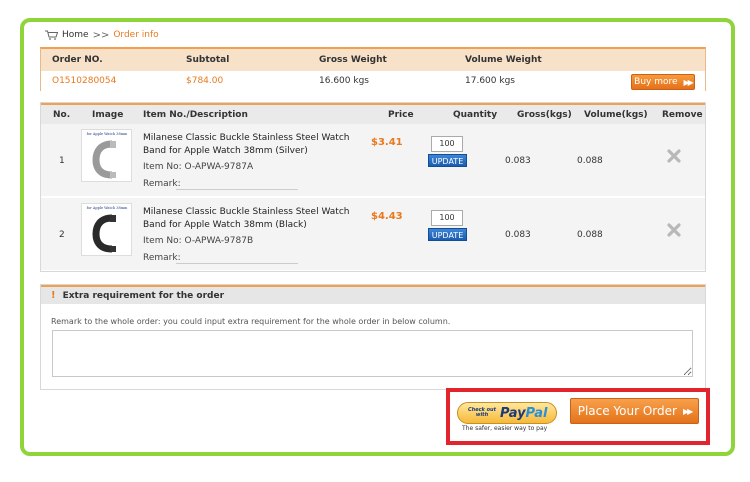 The height and width of the screenshot is (482, 750). What do you see at coordinates (198, 167) in the screenshot?
I see `item-number: Item No: O-APWA-9787A` at bounding box center [198, 167].